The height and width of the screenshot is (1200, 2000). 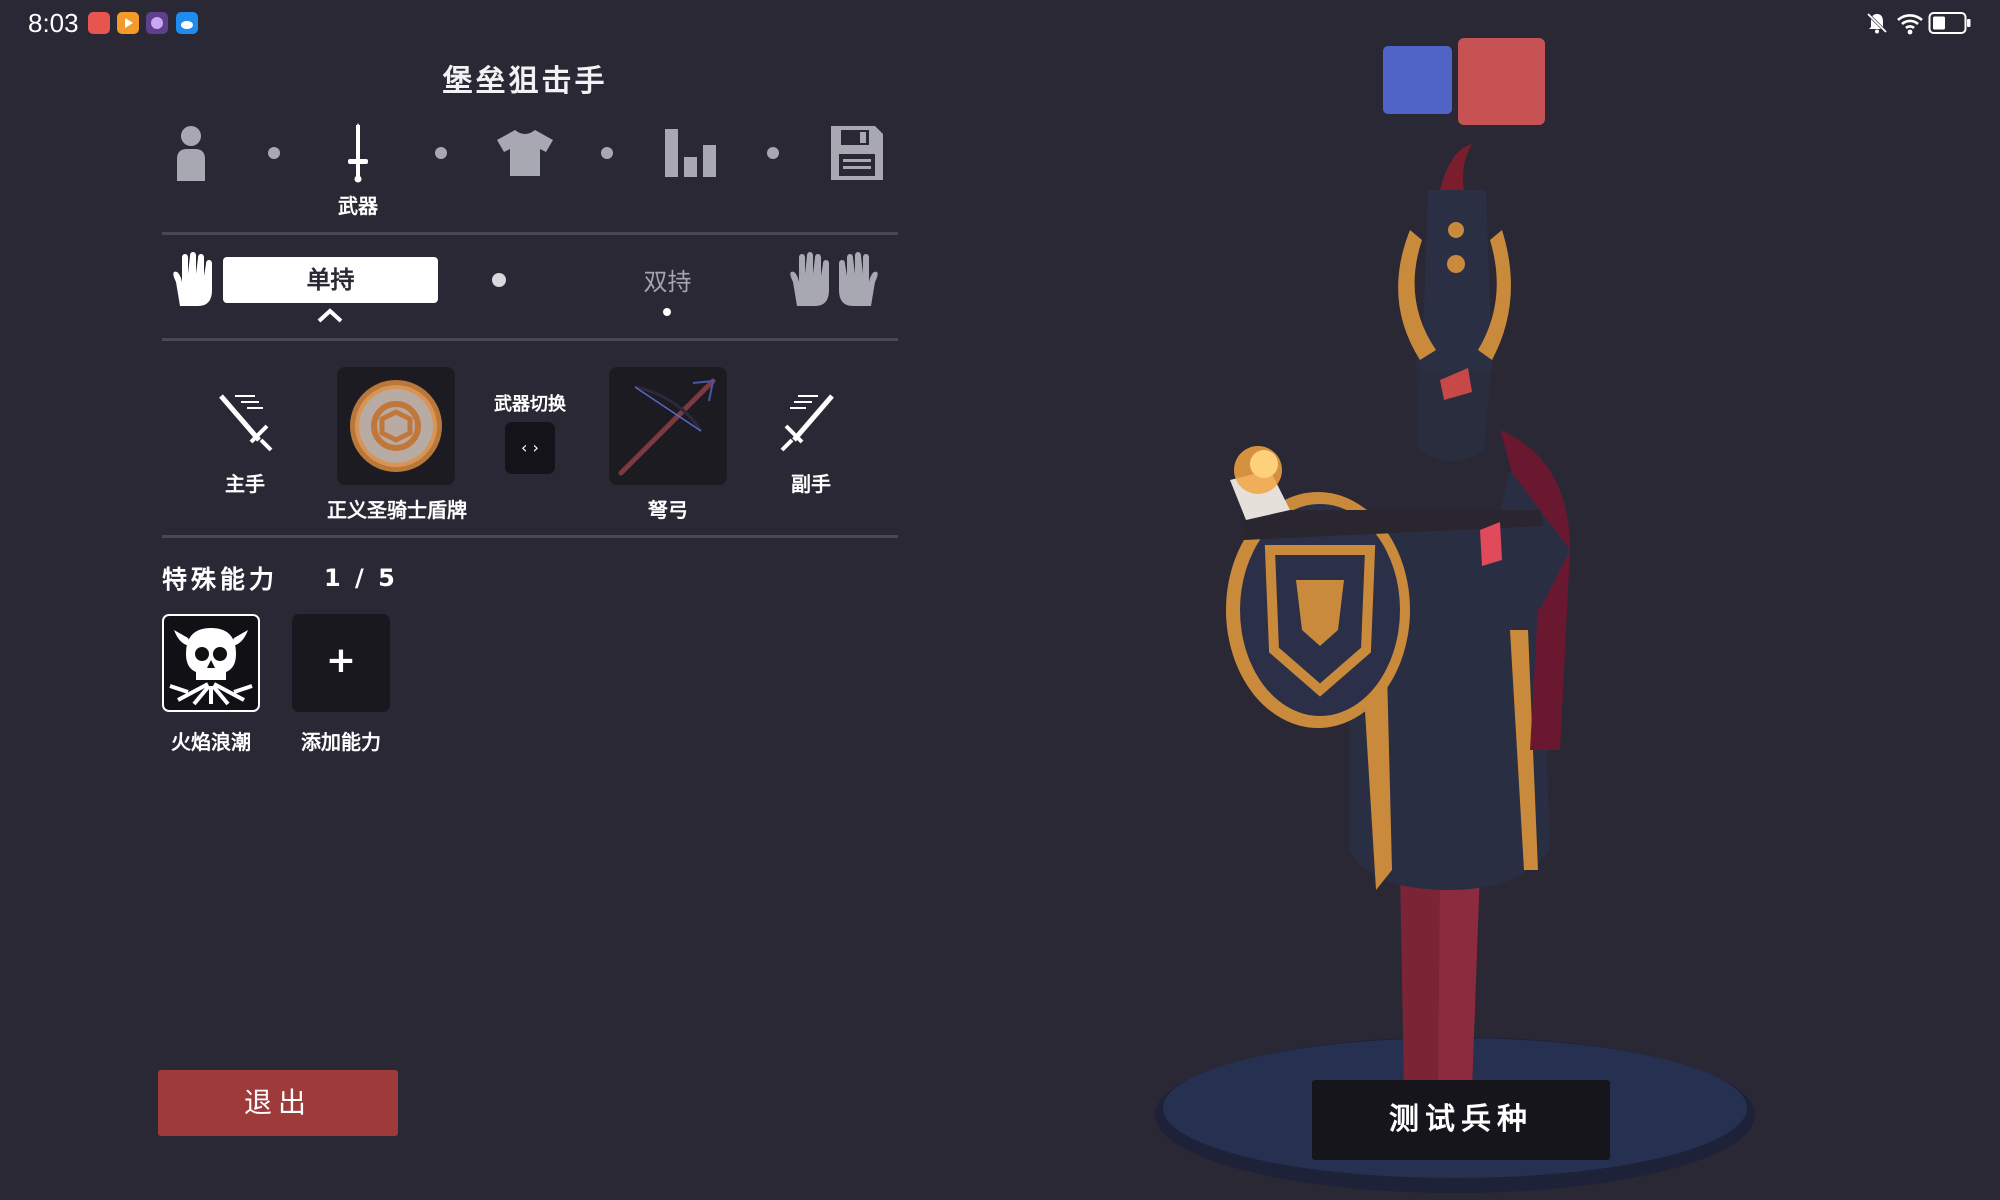 I want to click on abilities-count: 1 / 5, so click(x=361, y=578).